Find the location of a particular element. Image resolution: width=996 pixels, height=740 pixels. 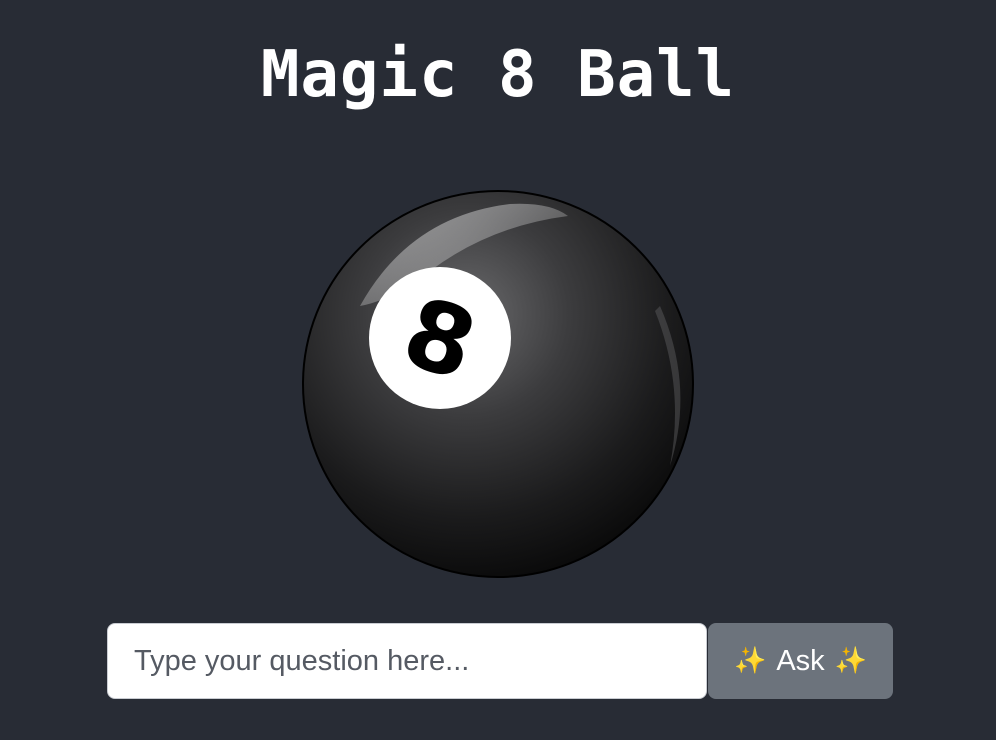

ask-button: ✨ Ask ✨ is located at coordinates (800, 661).